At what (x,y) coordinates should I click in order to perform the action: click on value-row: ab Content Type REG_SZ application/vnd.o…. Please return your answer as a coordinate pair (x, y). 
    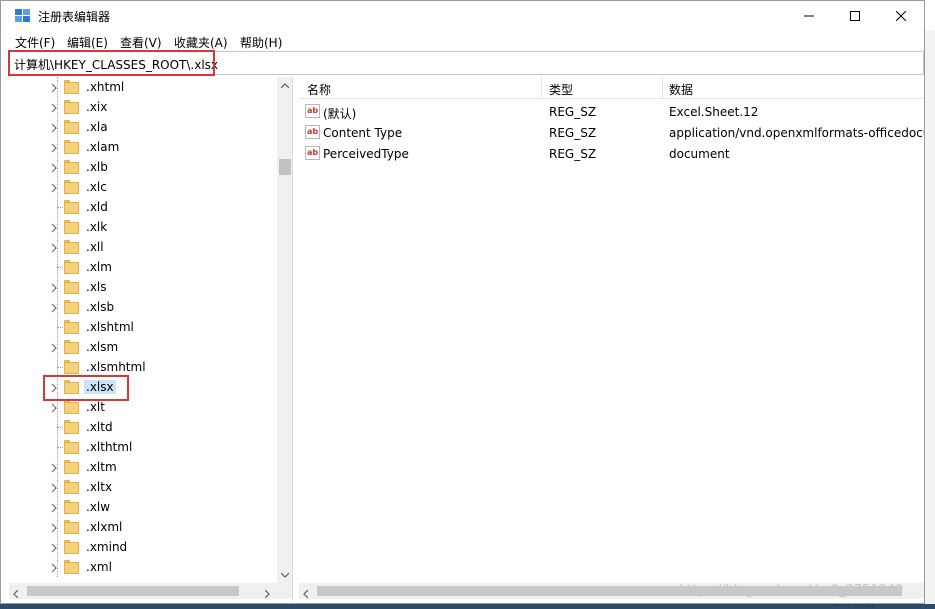
    Looking at the image, I should click on (611, 132).